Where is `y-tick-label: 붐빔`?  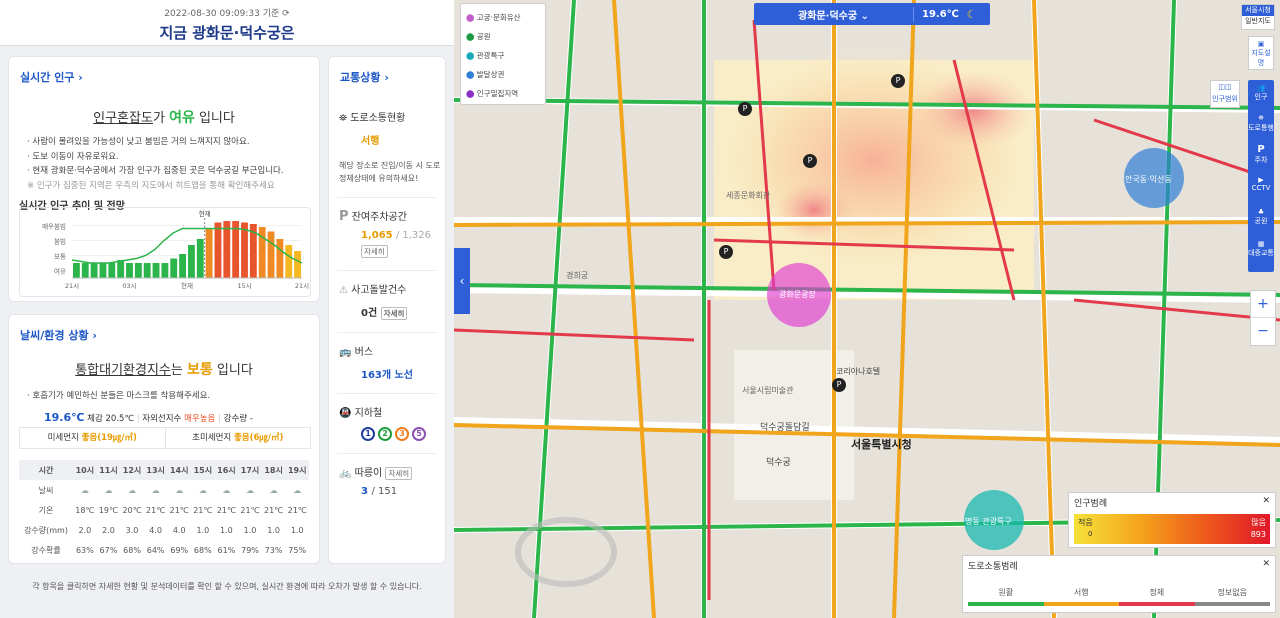
y-tick-label: 붐빔 is located at coordinates (60, 241).